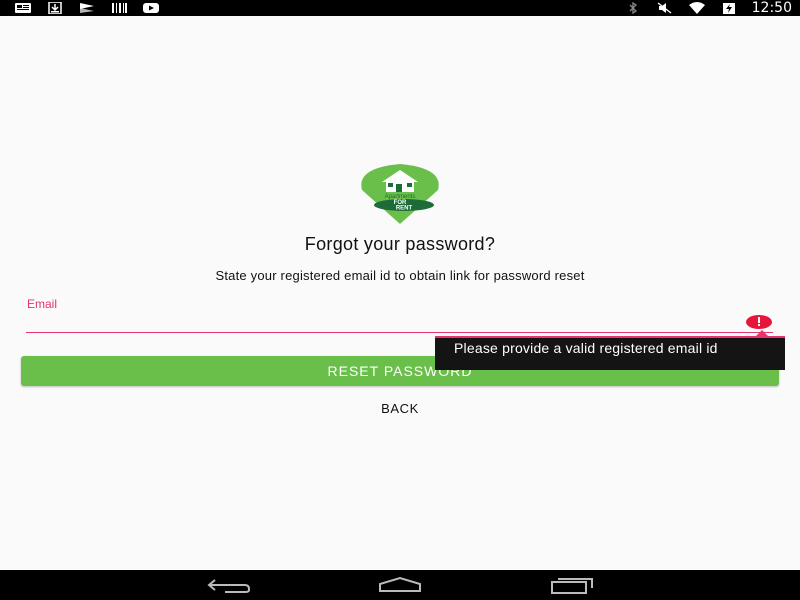  I want to click on bluetooth-icon, so click(633, 8).